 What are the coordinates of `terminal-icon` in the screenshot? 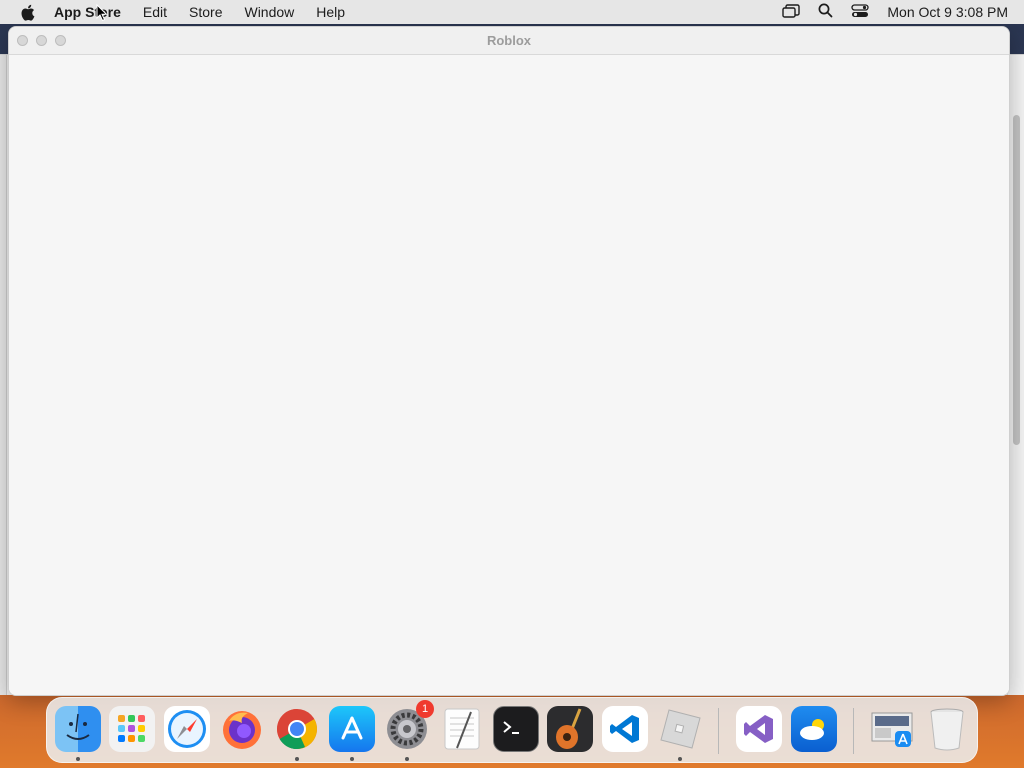 It's located at (516, 729).